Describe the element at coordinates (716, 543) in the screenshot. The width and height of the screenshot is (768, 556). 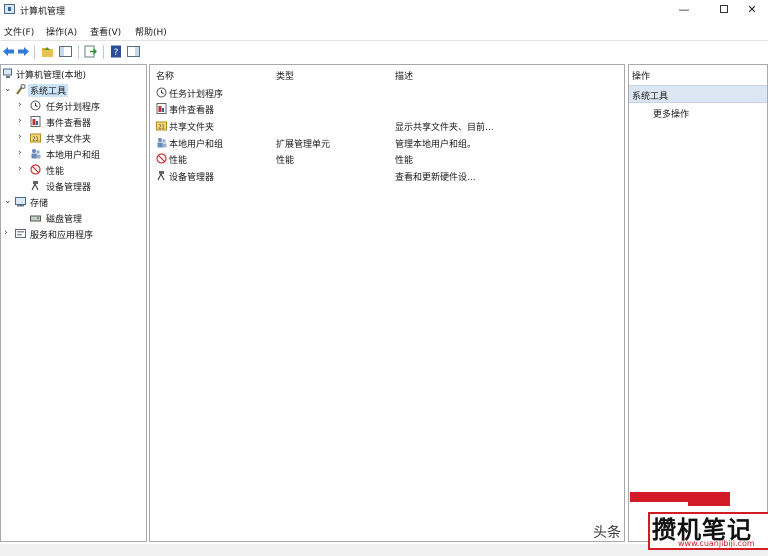
I see `watermark-url: www.cuanjibiji.com` at that location.